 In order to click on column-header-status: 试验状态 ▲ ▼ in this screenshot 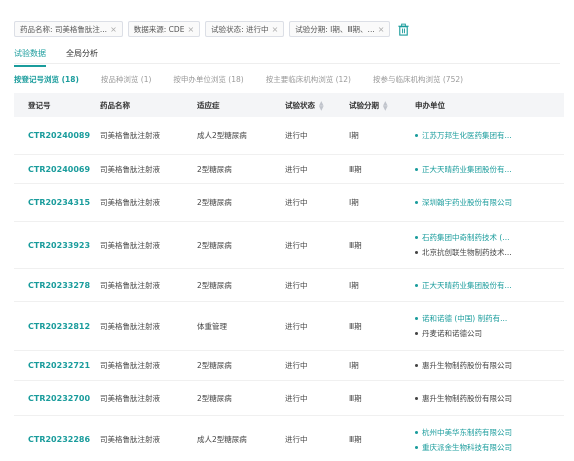, I will do `click(317, 105)`.